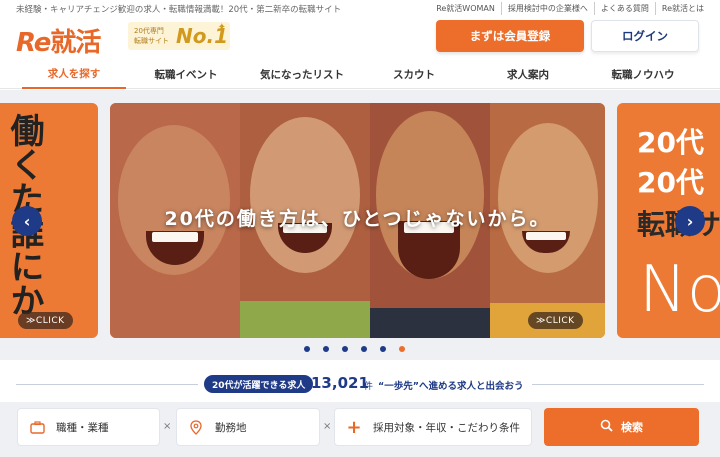  What do you see at coordinates (196, 427) in the screenshot?
I see `map-pin-icon` at bounding box center [196, 427].